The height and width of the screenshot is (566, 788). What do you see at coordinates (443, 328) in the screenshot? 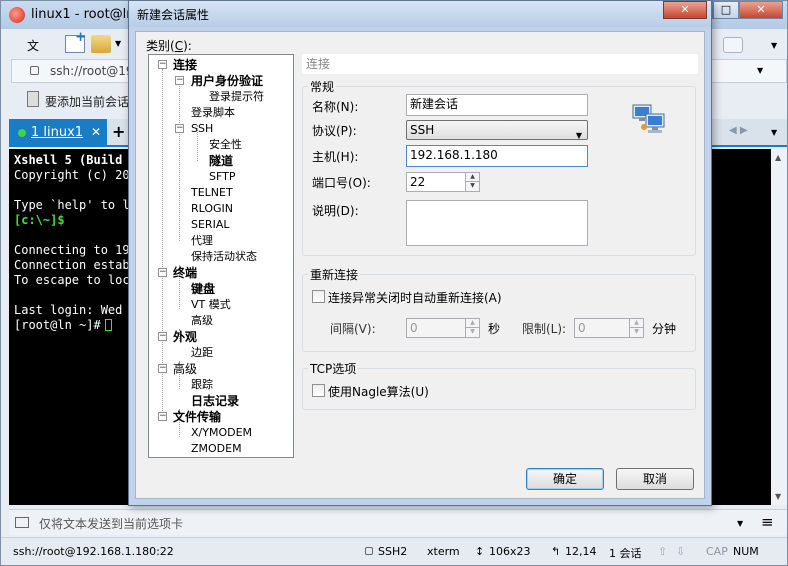
I see `interval-spinbox: 0 ▲ ▼` at bounding box center [443, 328].